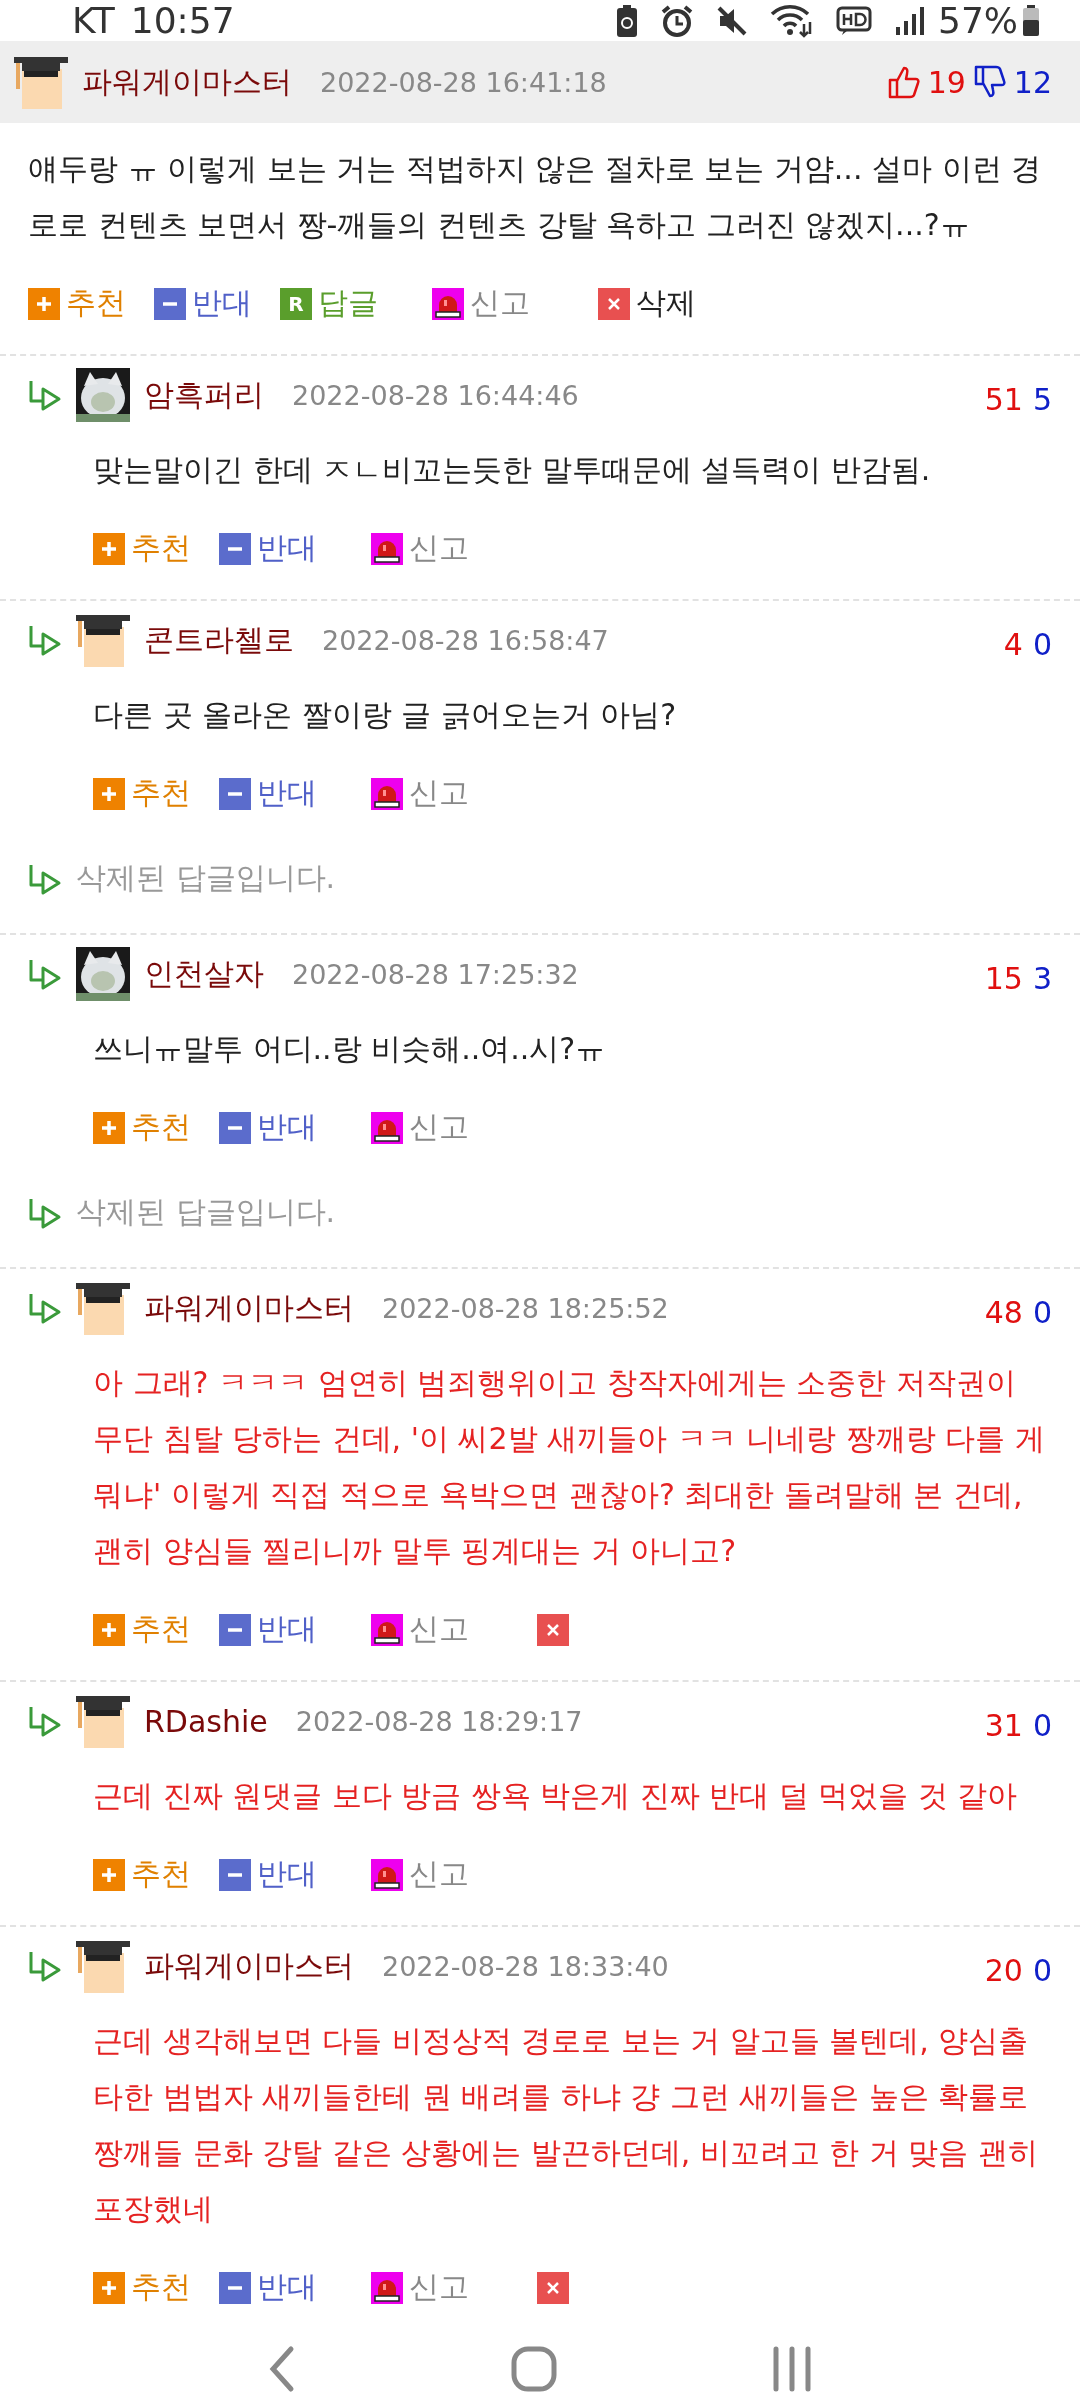 Image resolution: width=1080 pixels, height=2400 pixels. I want to click on author-name: 암흑퍼리, so click(204, 395).